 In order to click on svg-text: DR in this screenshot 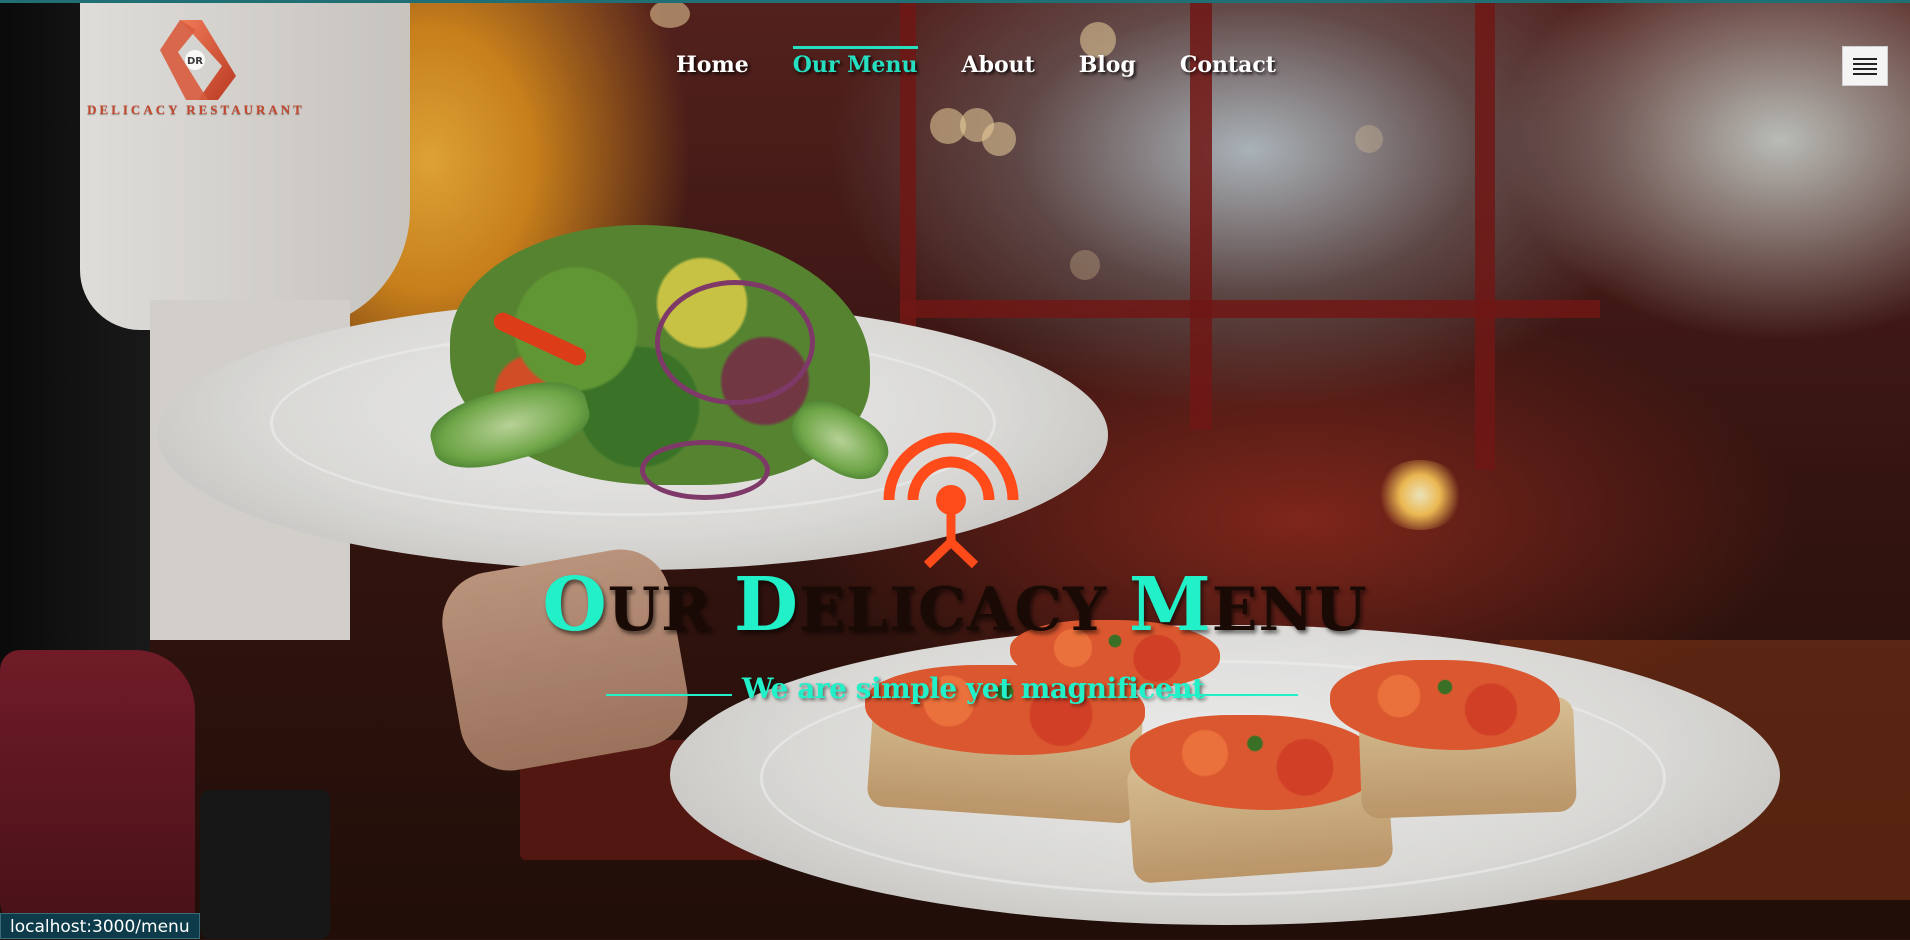, I will do `click(195, 61)`.